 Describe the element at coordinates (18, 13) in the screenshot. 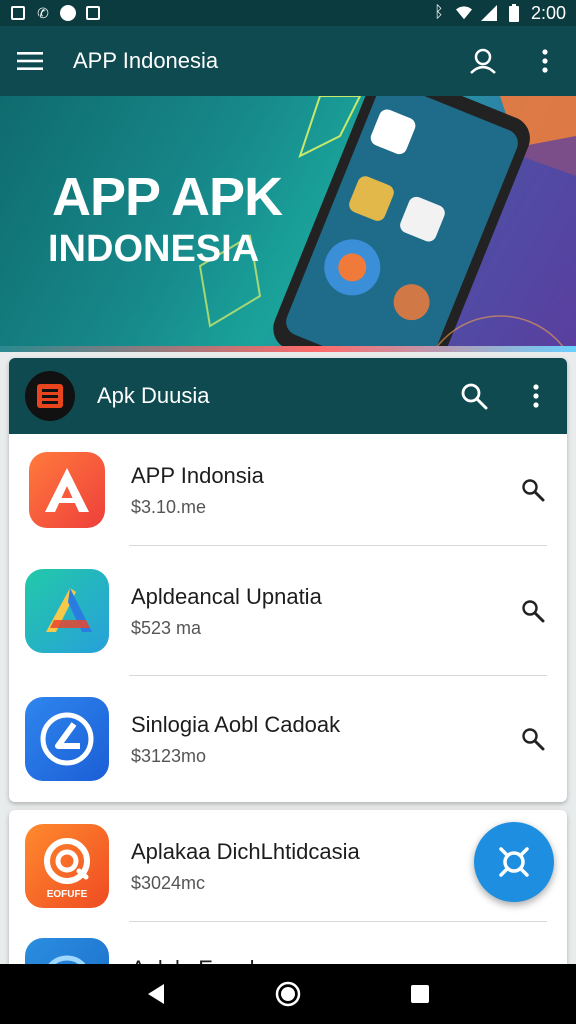

I see `notification-icon` at that location.